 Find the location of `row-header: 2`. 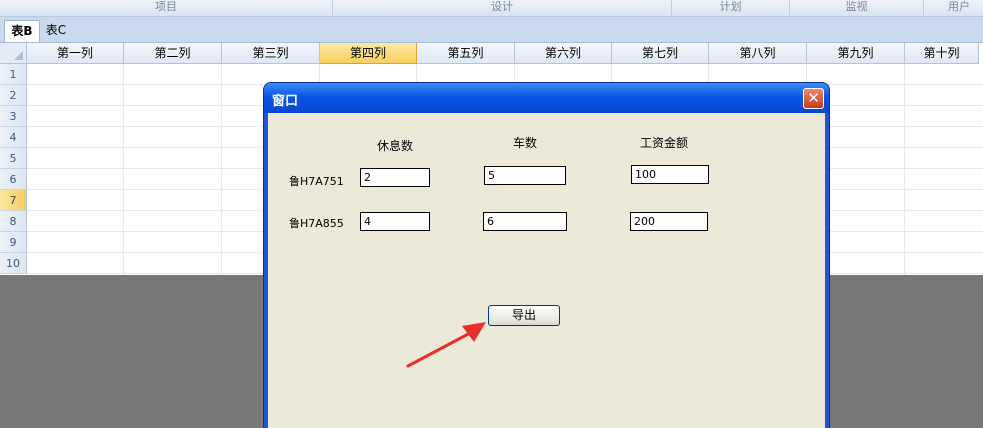

row-header: 2 is located at coordinates (13, 95).